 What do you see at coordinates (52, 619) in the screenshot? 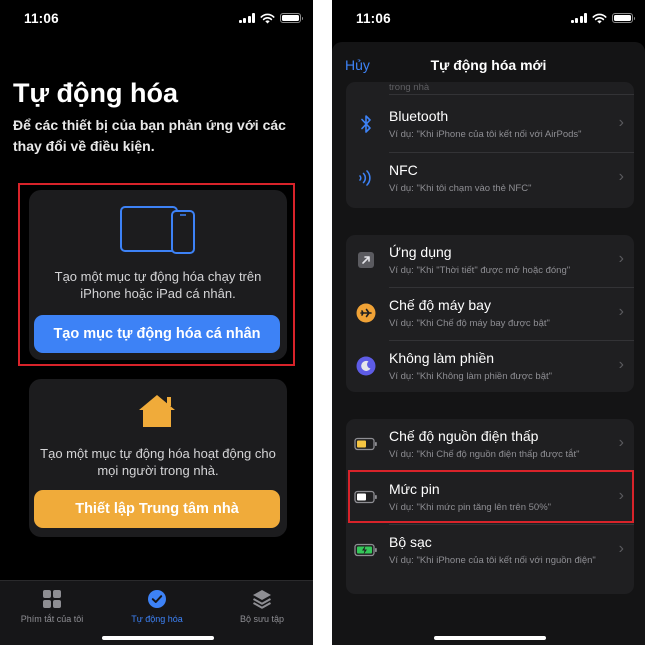
I see `tab-label: Phím tắt của tôi` at bounding box center [52, 619].